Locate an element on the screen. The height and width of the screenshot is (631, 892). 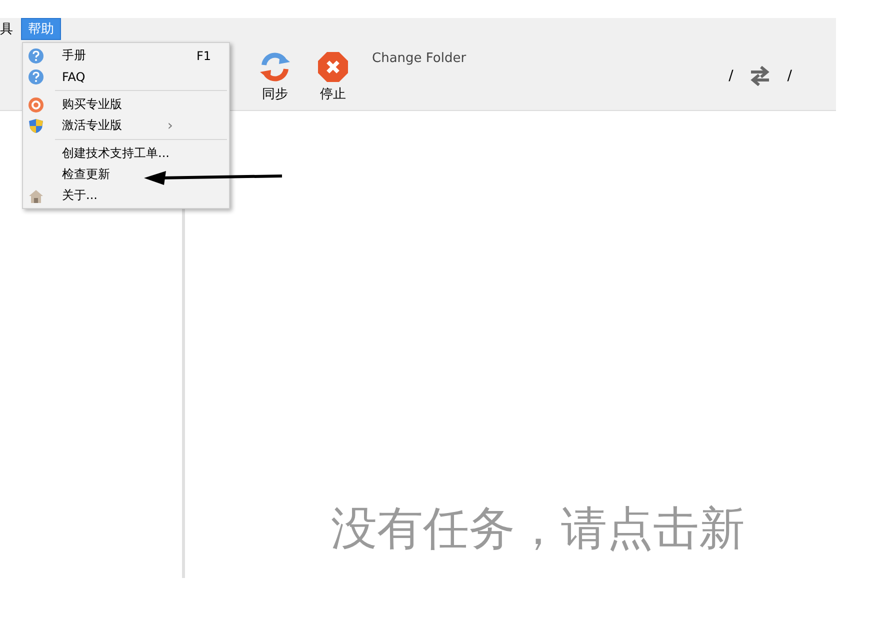
toolbar-button: 停止 is located at coordinates (333, 71).